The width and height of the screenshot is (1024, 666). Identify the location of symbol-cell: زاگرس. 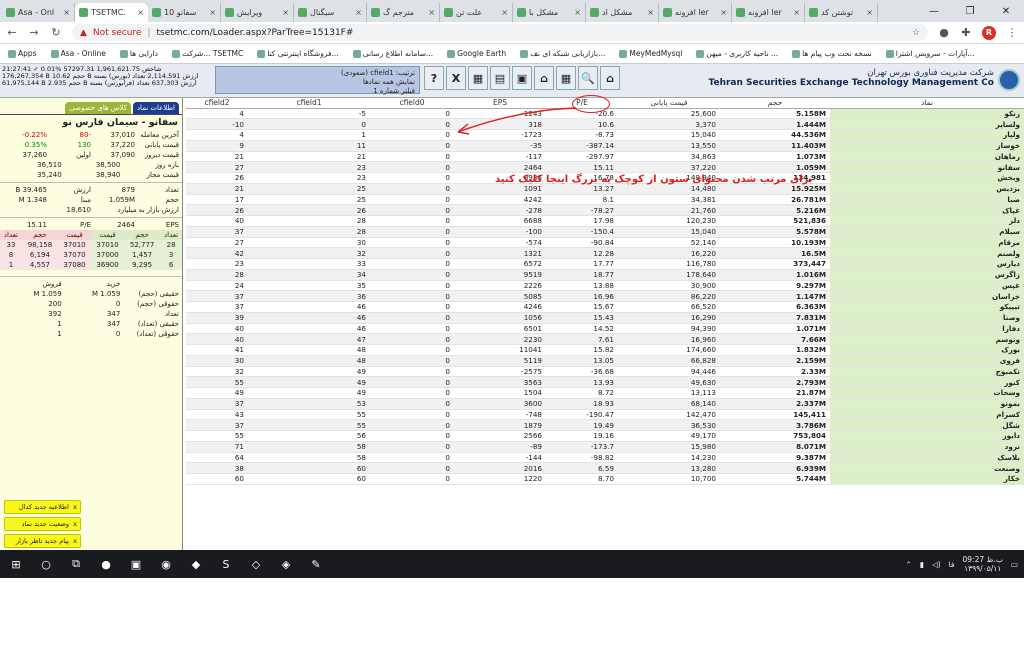
(927, 275).